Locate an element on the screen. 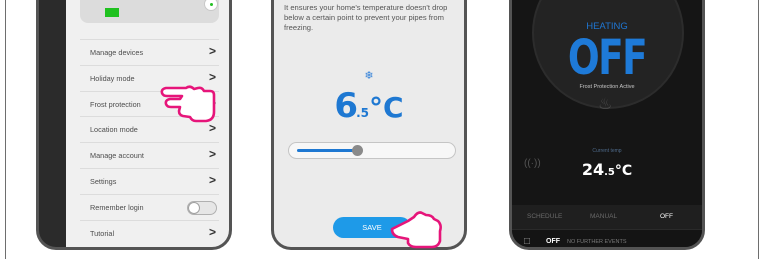  menu-item-label: Manage devices is located at coordinates (117, 52).